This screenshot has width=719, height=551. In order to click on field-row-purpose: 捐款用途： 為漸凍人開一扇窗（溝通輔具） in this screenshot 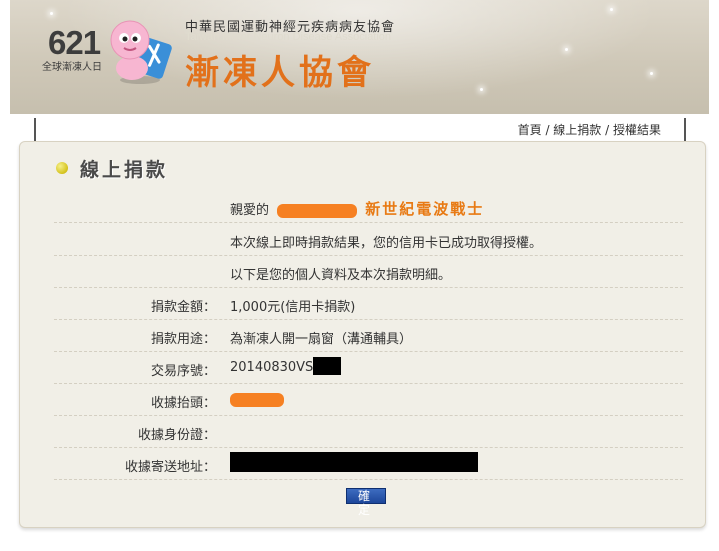, I will do `click(368, 336)`.